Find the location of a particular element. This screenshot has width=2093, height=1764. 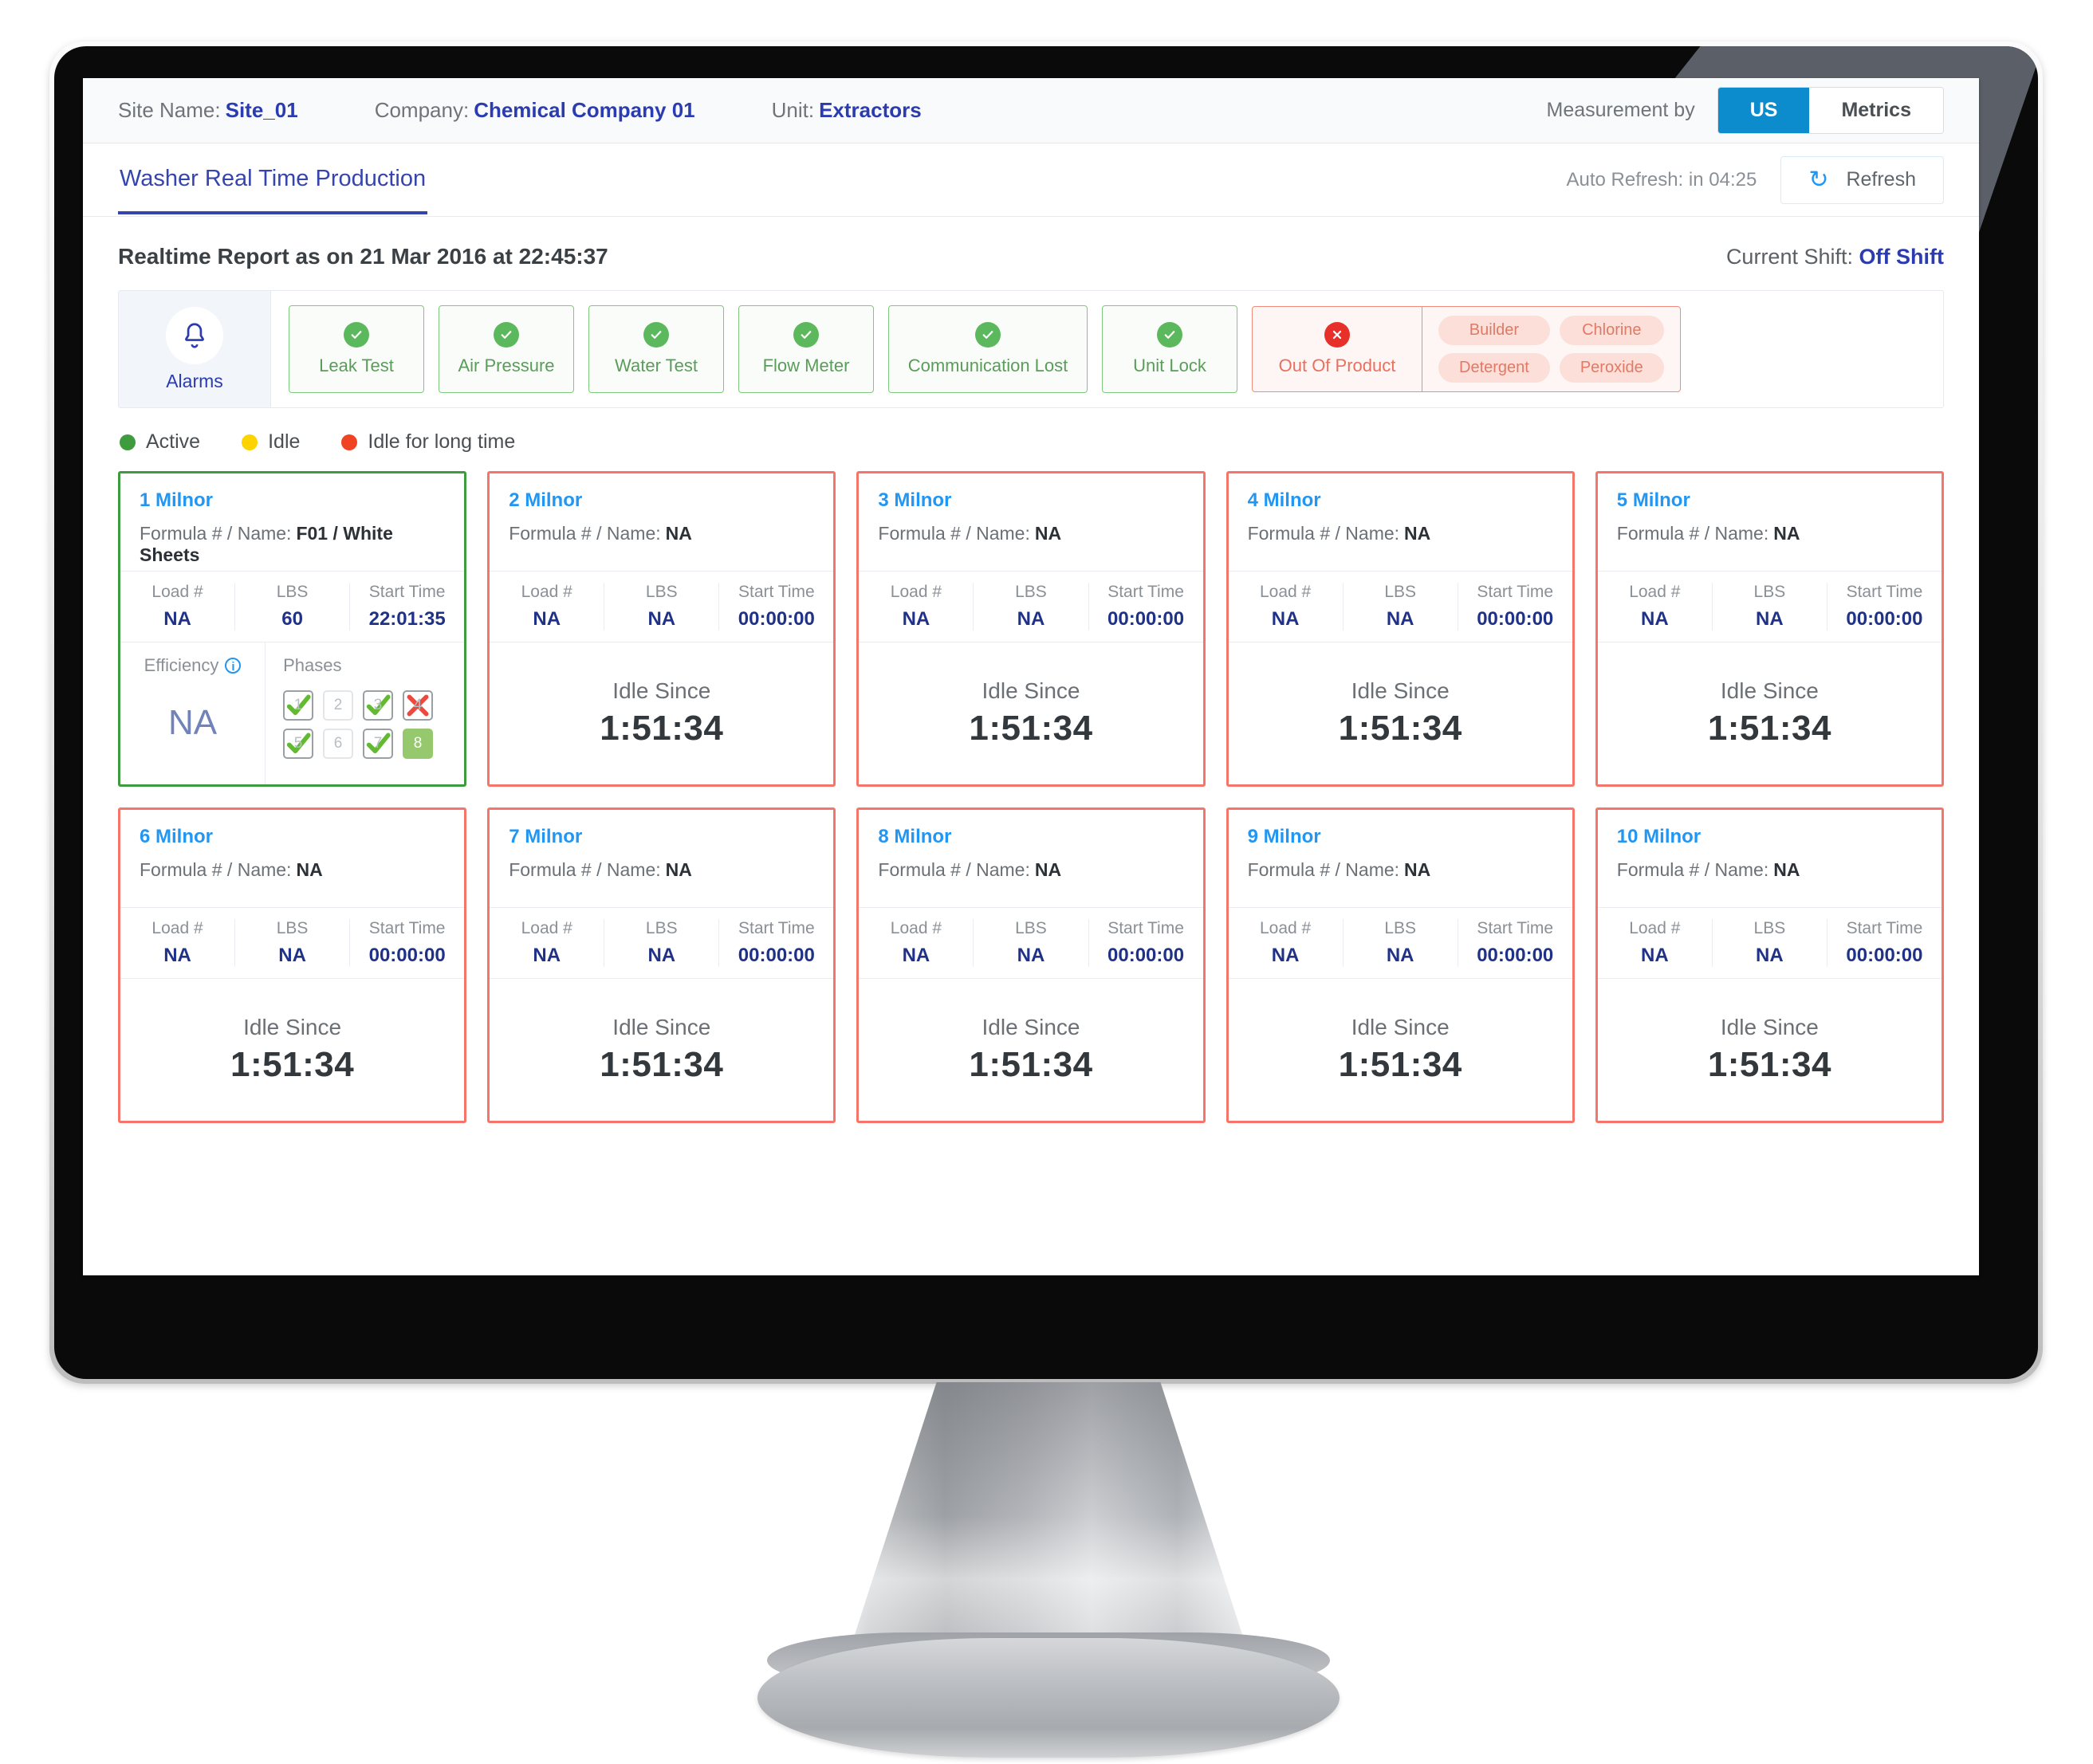

measurement-toggle-group: US Metrics is located at coordinates (1831, 110).